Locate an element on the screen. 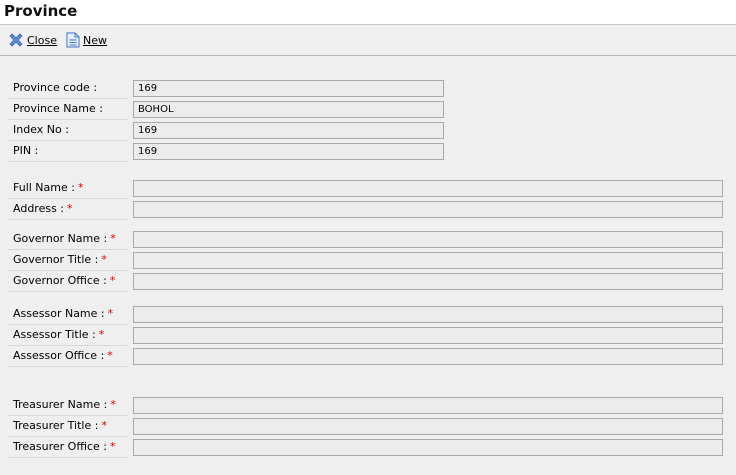  province-code-label: Province code : is located at coordinates (55, 87).